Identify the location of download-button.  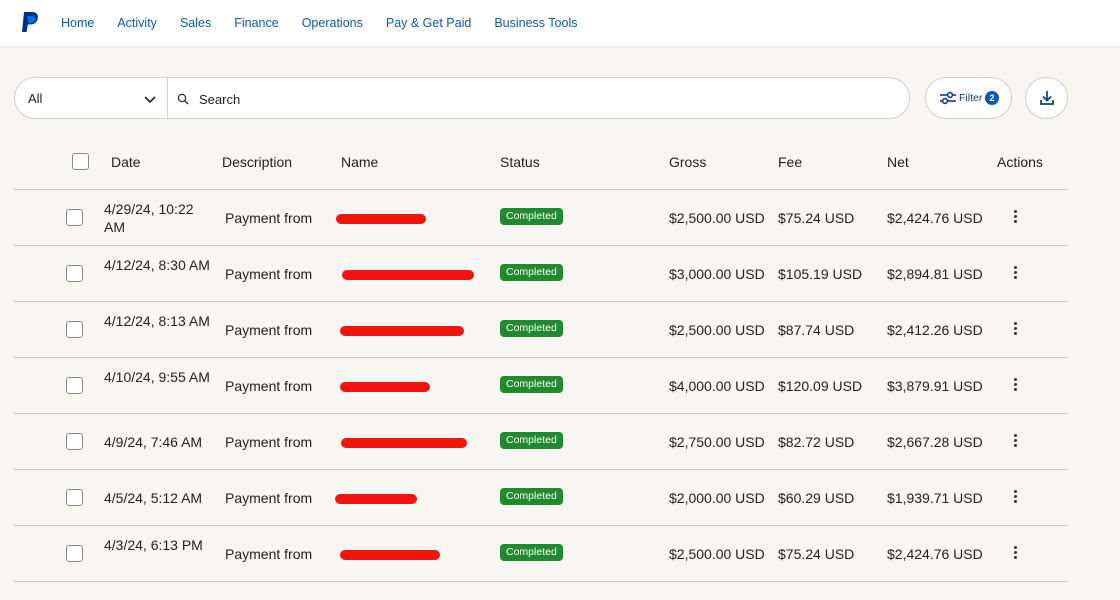
(1046, 98).